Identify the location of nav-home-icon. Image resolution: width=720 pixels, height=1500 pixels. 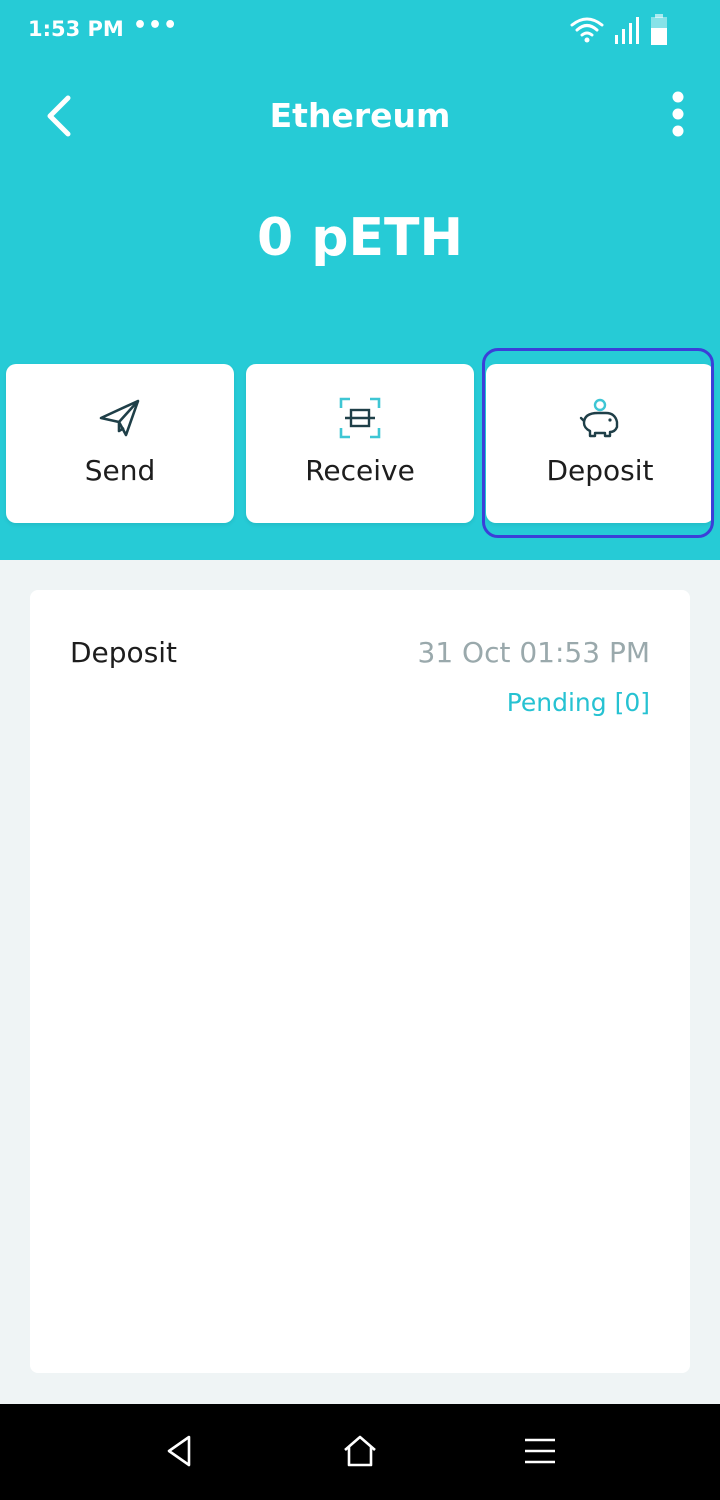
(360, 1453).